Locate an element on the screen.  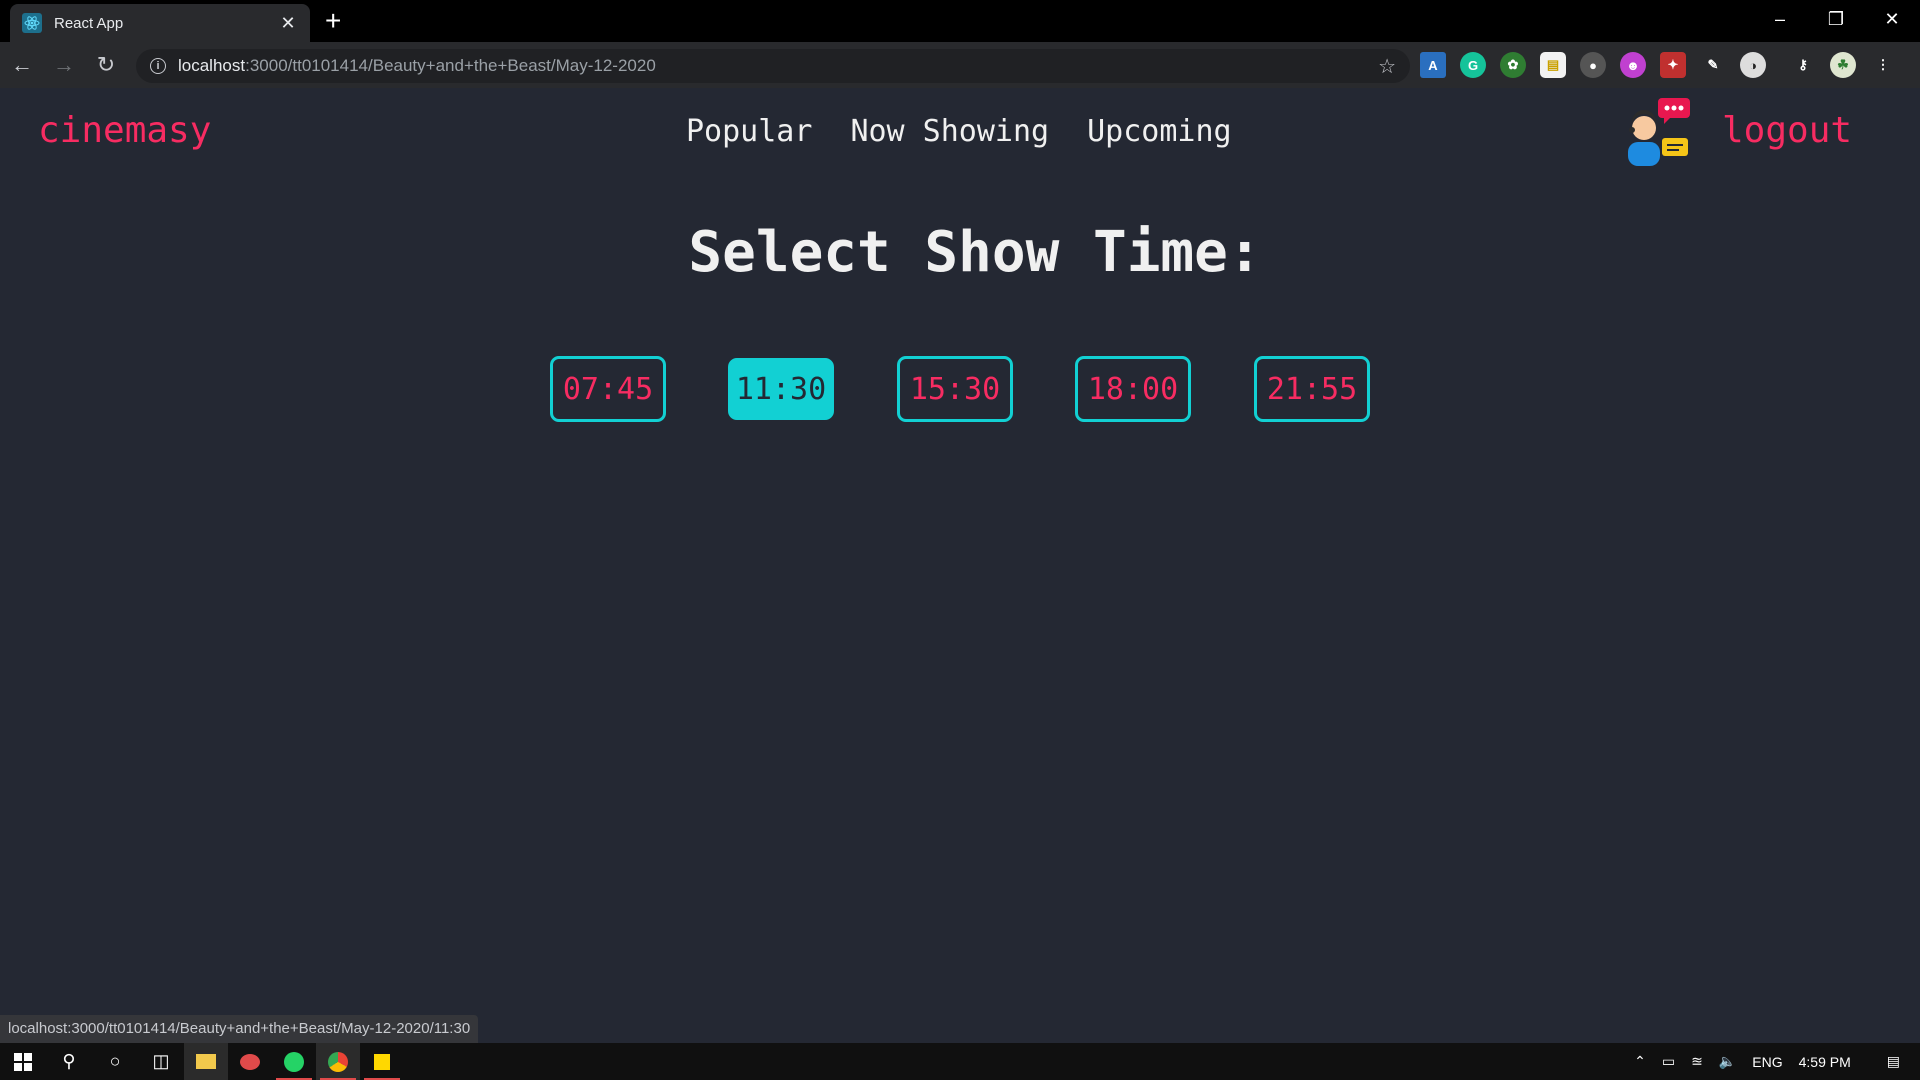
menu-dots-icon: ⋮ is located at coordinates (1883, 65).